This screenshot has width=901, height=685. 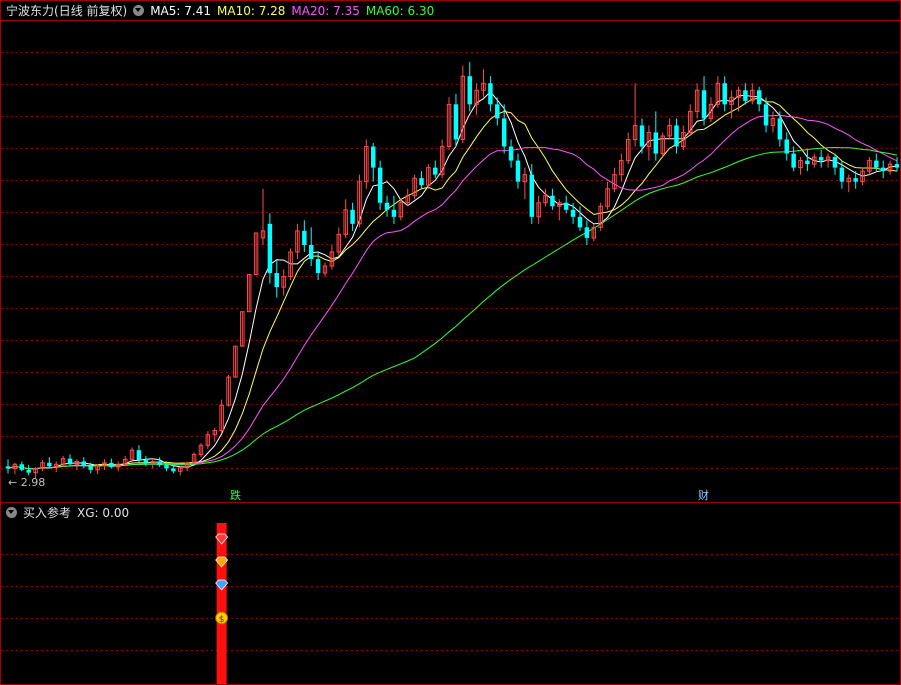 I want to click on ma20-label: MA20:, so click(x=310, y=10).